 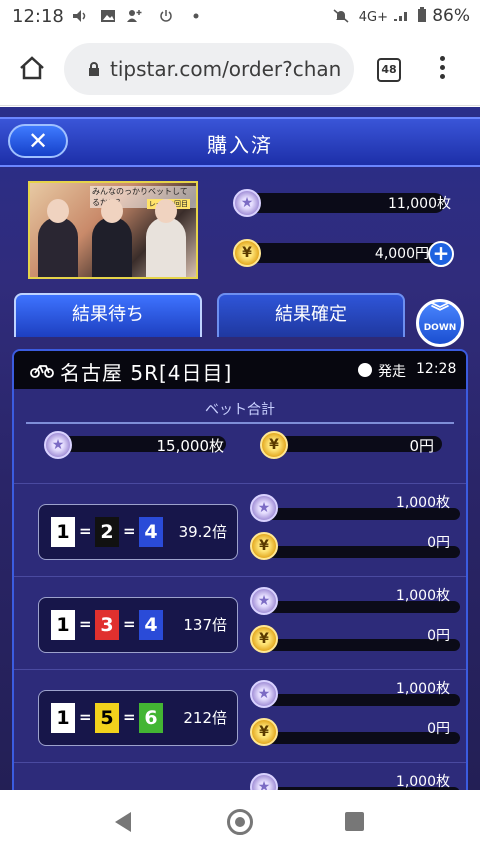 I want to click on tab-confirmed-results: 結果確定, so click(x=311, y=315).